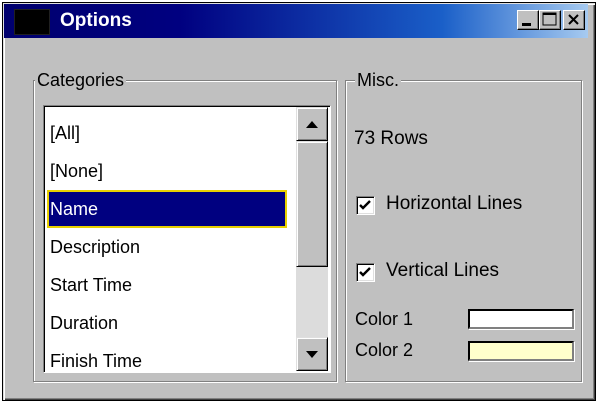 The width and height of the screenshot is (598, 403). I want to click on window-system-icon, so click(32, 22).